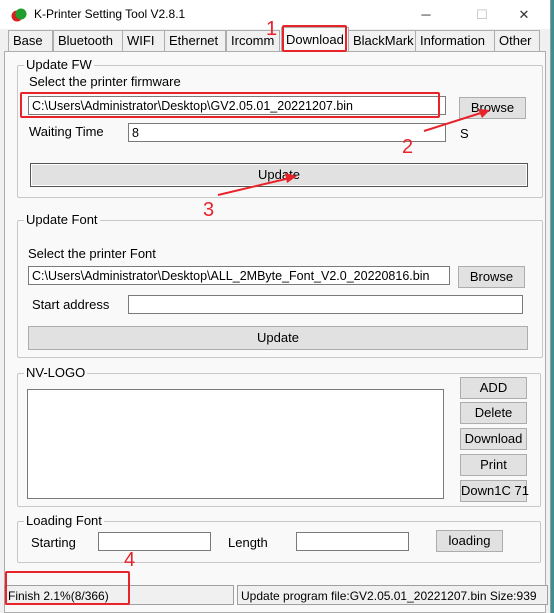 The height and width of the screenshot is (613, 554). What do you see at coordinates (119, 595) in the screenshot?
I see `status-progress: Finish 2.1%(8/366)` at bounding box center [119, 595].